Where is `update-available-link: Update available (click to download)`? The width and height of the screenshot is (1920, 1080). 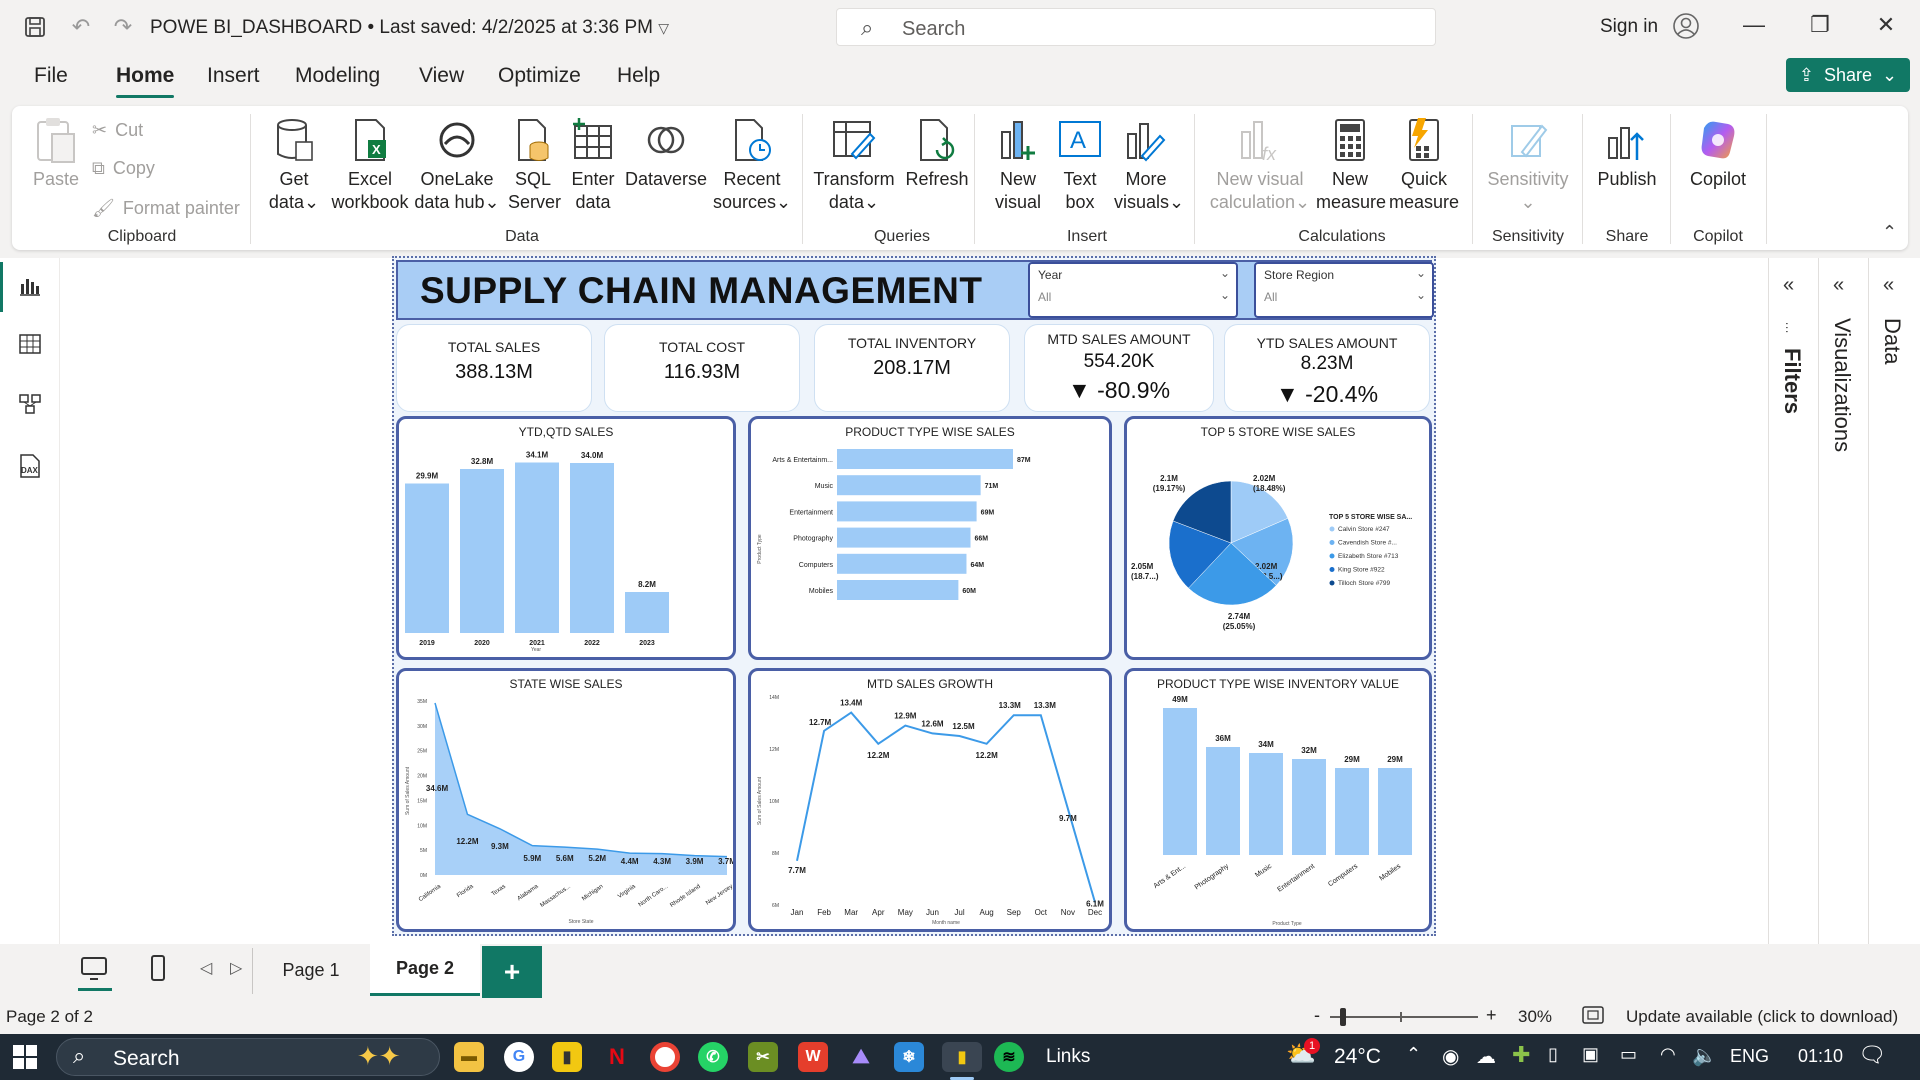
update-available-link: Update available (click to download) is located at coordinates (1762, 1017).